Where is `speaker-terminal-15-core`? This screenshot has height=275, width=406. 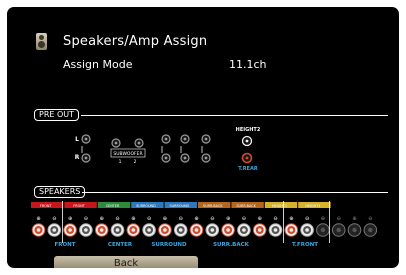
speaker-terminal-15-core is located at coordinates (259, 230).